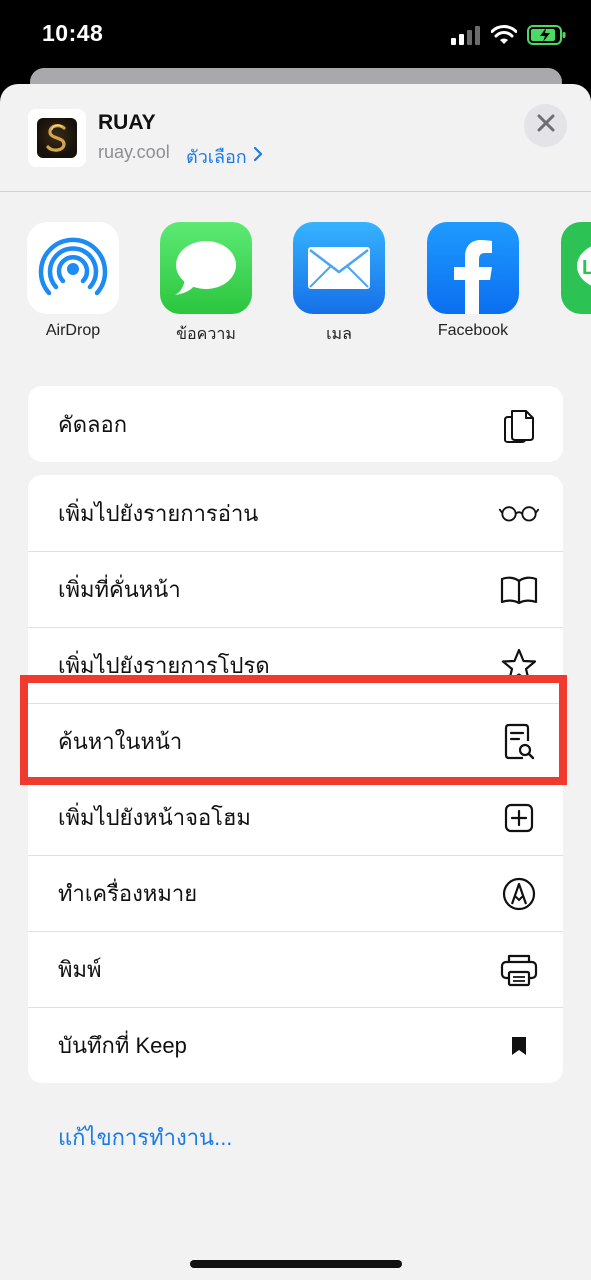  Describe the element at coordinates (295, 741) in the screenshot. I see `action-find-in-page: ค้นหาในหน้า` at that location.